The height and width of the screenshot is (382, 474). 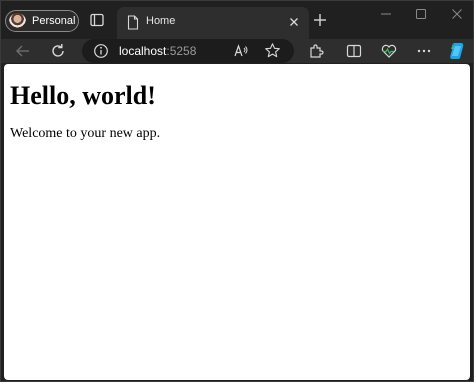 I want to click on url-text: localhost:5258, so click(x=157, y=51).